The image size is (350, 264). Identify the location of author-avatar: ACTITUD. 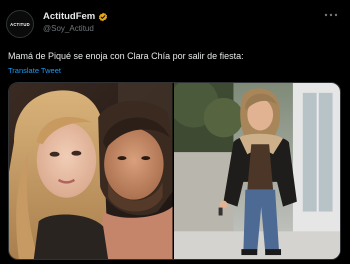
(20, 24).